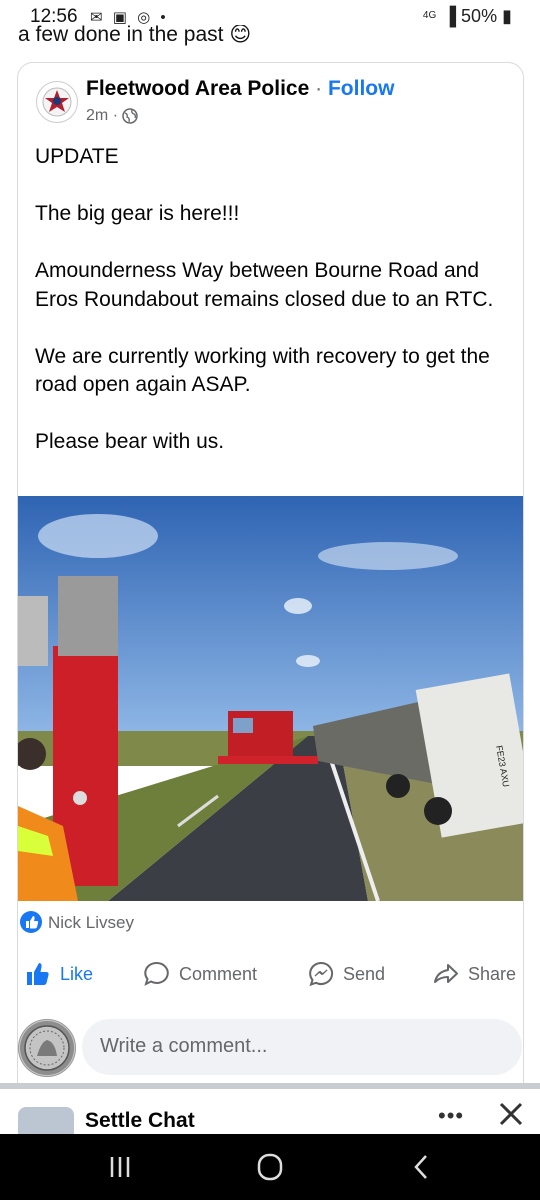  I want to click on like-button: Like, so click(58, 974).